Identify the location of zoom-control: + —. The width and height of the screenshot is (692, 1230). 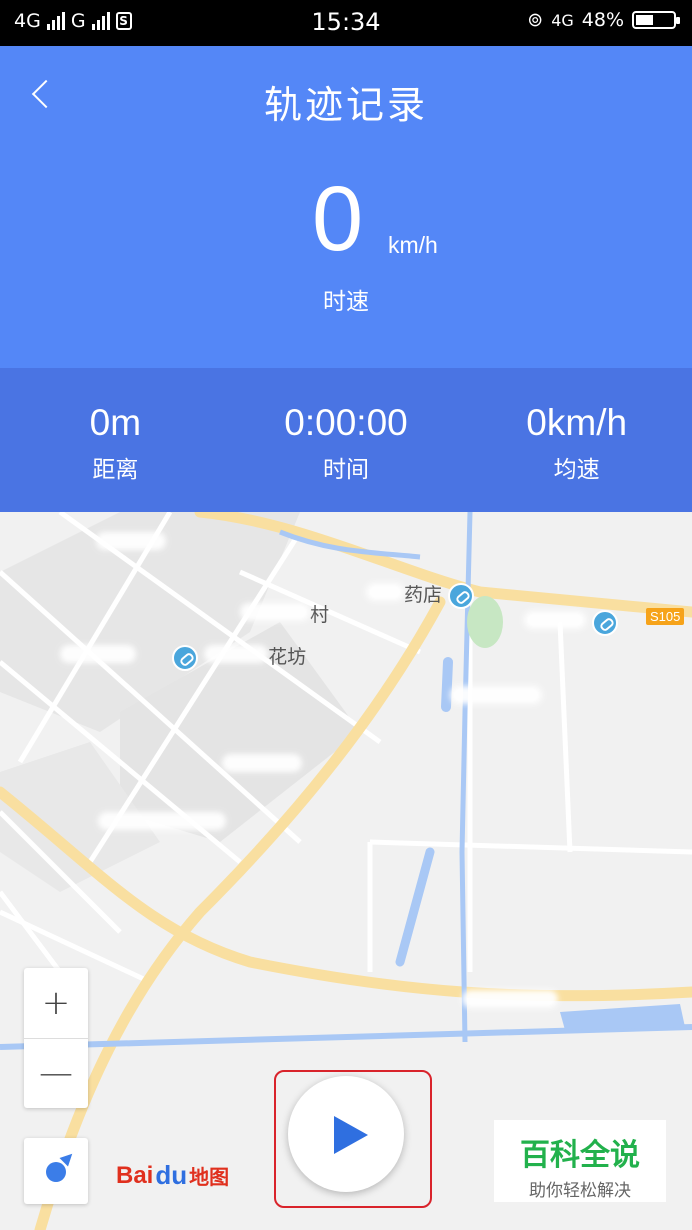
(56, 1038).